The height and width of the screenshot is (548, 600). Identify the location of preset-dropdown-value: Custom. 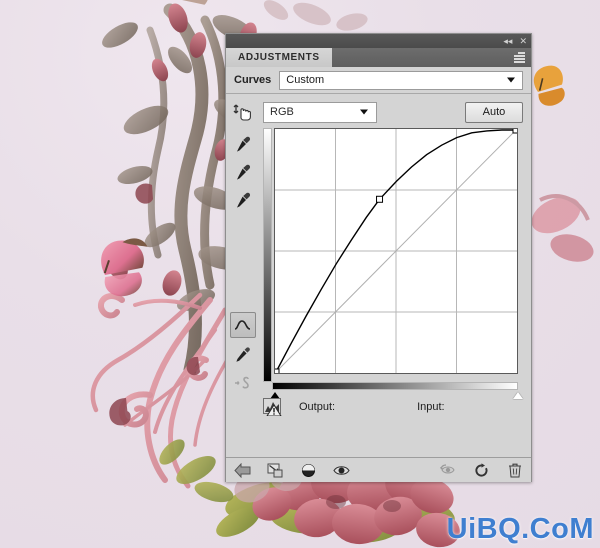
(305, 80).